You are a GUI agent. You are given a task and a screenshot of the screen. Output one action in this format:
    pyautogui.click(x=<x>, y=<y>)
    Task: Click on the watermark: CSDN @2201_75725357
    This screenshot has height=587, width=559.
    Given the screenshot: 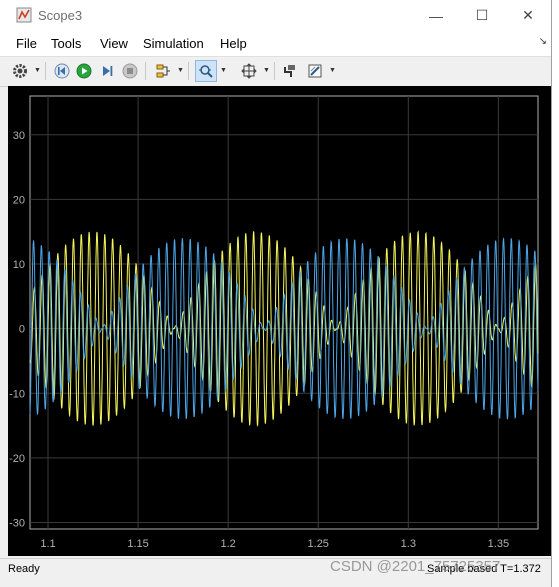 What is the action you would take?
    pyautogui.click(x=415, y=566)
    